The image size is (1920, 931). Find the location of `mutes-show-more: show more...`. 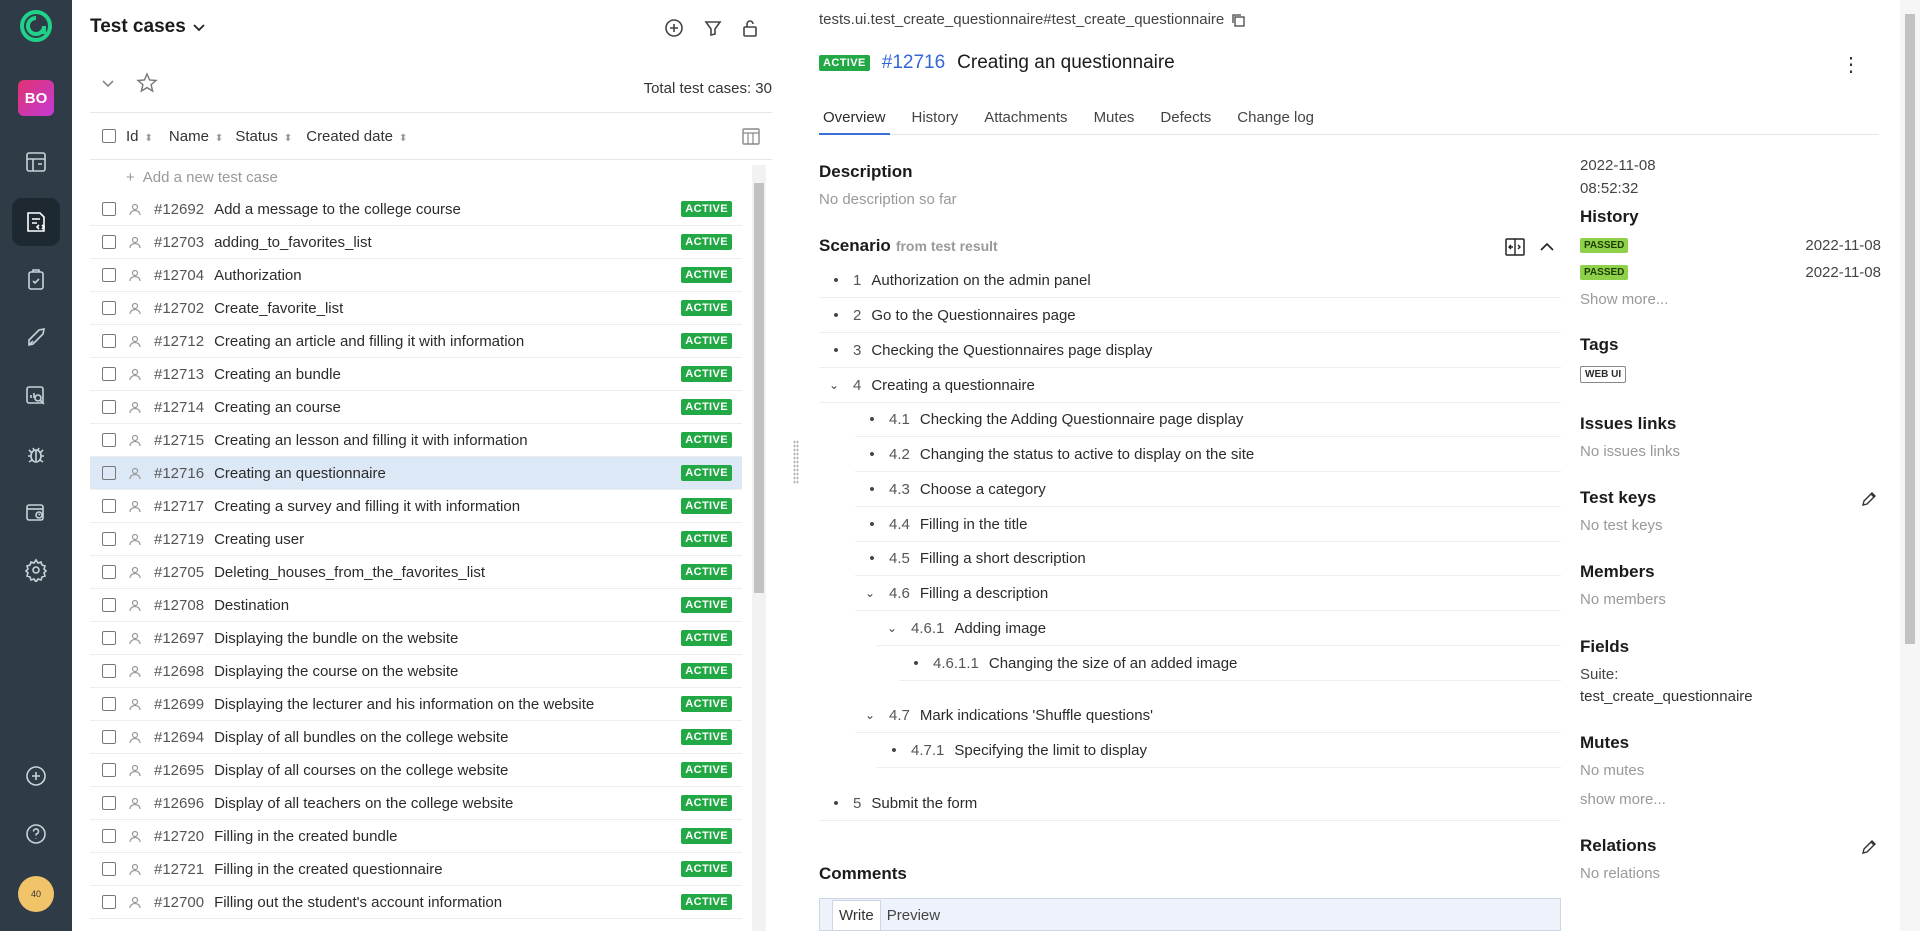

mutes-show-more: show more... is located at coordinates (1623, 799).